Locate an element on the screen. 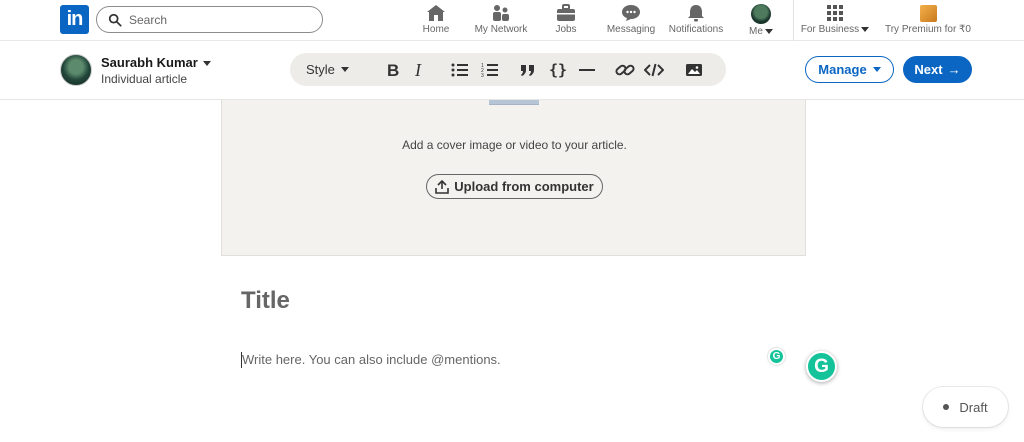 This screenshot has width=1024, height=442. nav-home: Home is located at coordinates (436, 21).